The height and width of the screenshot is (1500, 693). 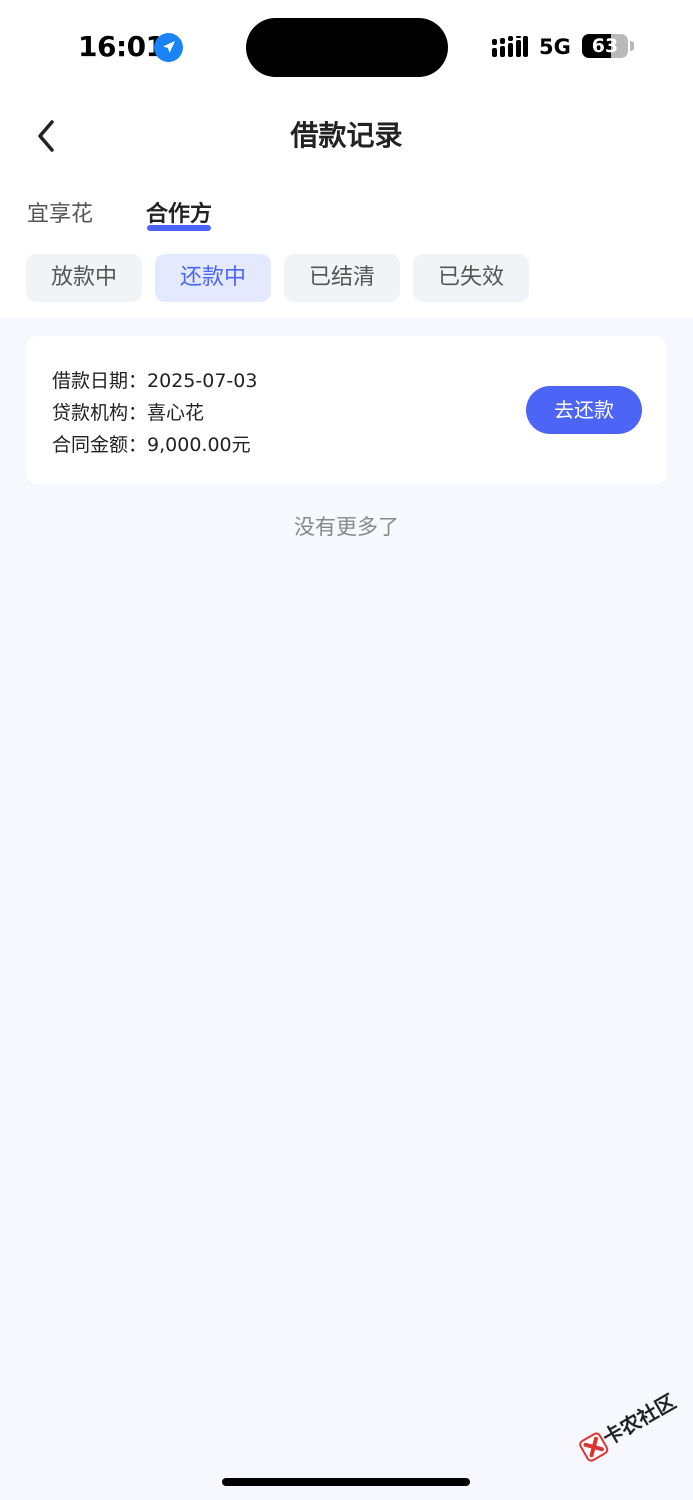 What do you see at coordinates (346, 527) in the screenshot?
I see `no-more-text: 没有更多了` at bounding box center [346, 527].